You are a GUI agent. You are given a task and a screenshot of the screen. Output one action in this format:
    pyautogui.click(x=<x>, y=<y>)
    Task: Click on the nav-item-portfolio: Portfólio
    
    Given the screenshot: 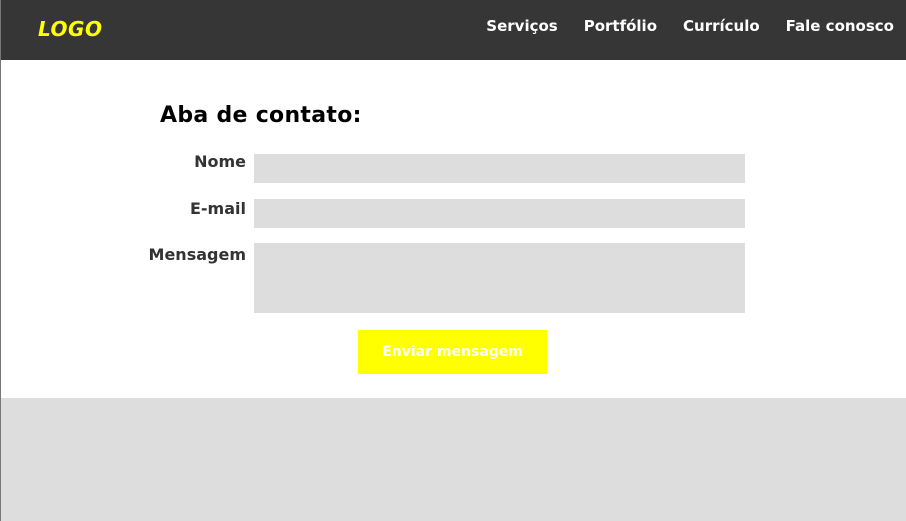 What is the action you would take?
    pyautogui.click(x=620, y=26)
    